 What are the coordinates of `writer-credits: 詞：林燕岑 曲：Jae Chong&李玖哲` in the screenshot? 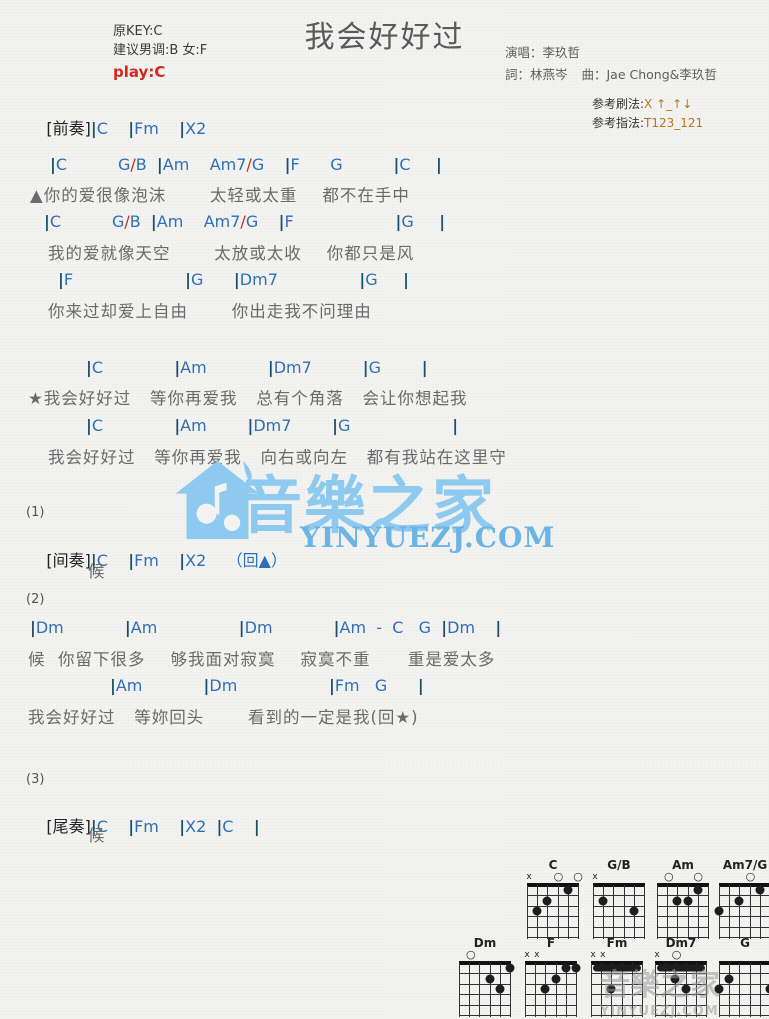 It's located at (616, 75).